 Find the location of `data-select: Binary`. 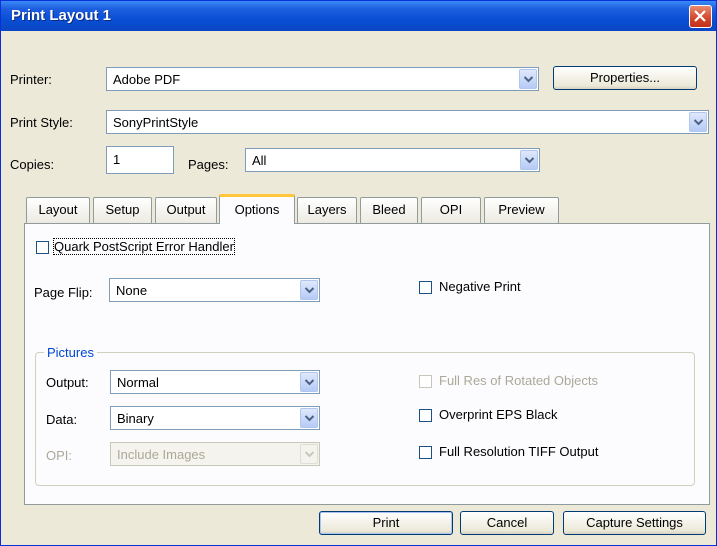

data-select: Binary is located at coordinates (215, 418).